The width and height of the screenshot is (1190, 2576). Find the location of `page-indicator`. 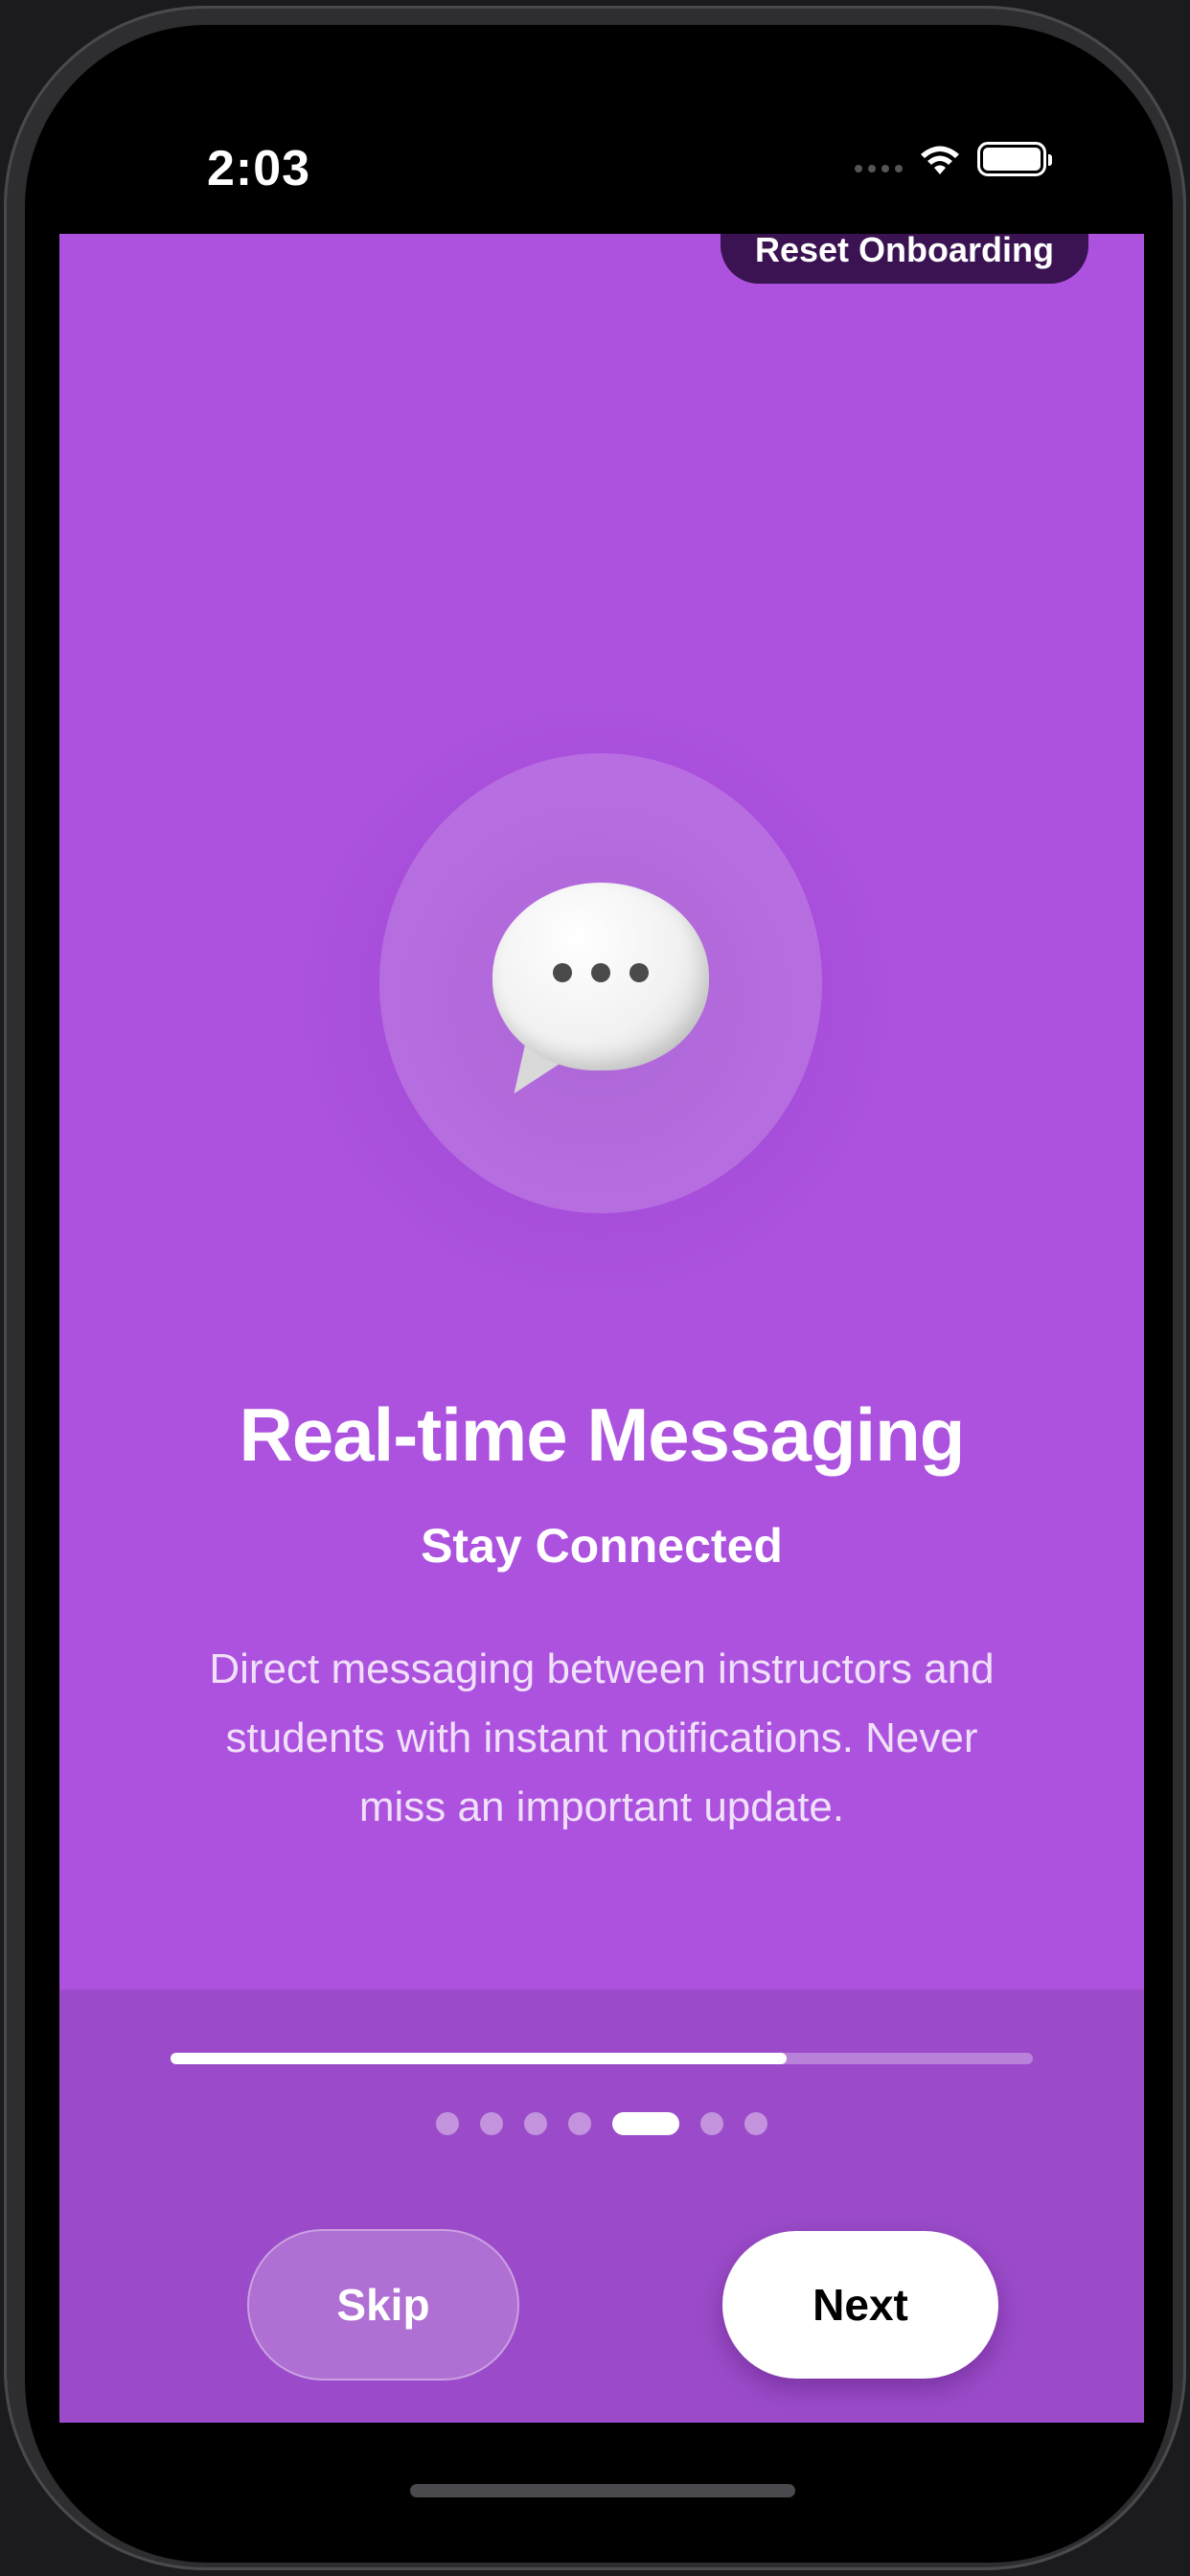

page-indicator is located at coordinates (602, 2123).